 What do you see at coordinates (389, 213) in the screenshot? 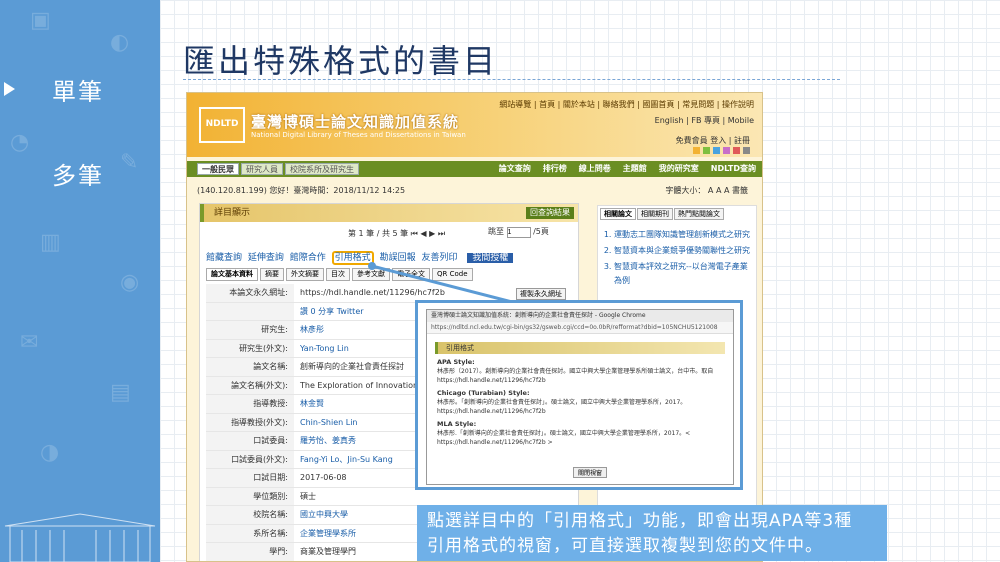
I see `detail-panel-header: 詳目顯示 回查詢結果` at bounding box center [389, 213].